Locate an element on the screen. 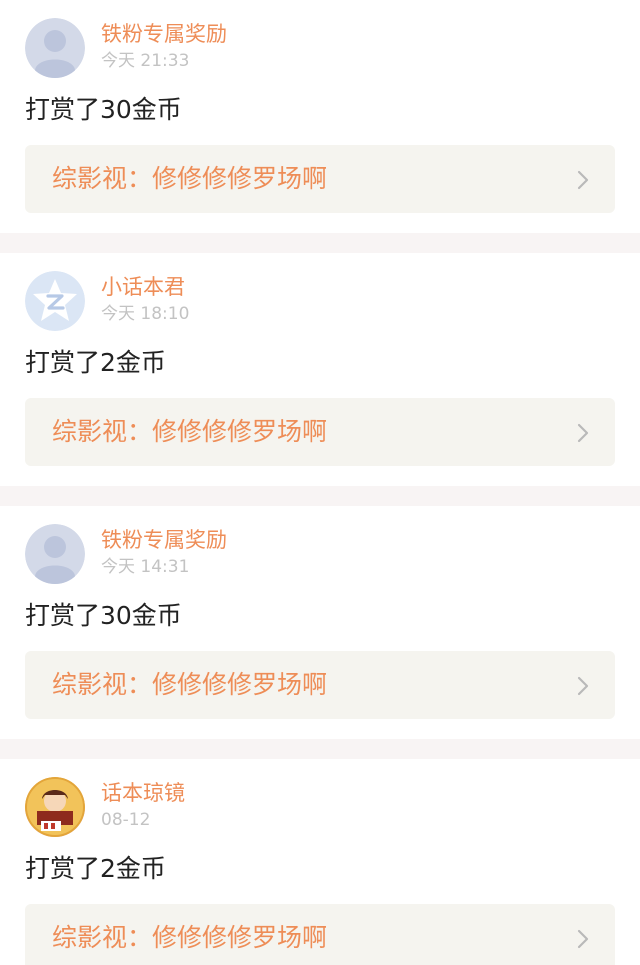 The height and width of the screenshot is (965, 640). timestamp: 今天 18:10 is located at coordinates (145, 314).